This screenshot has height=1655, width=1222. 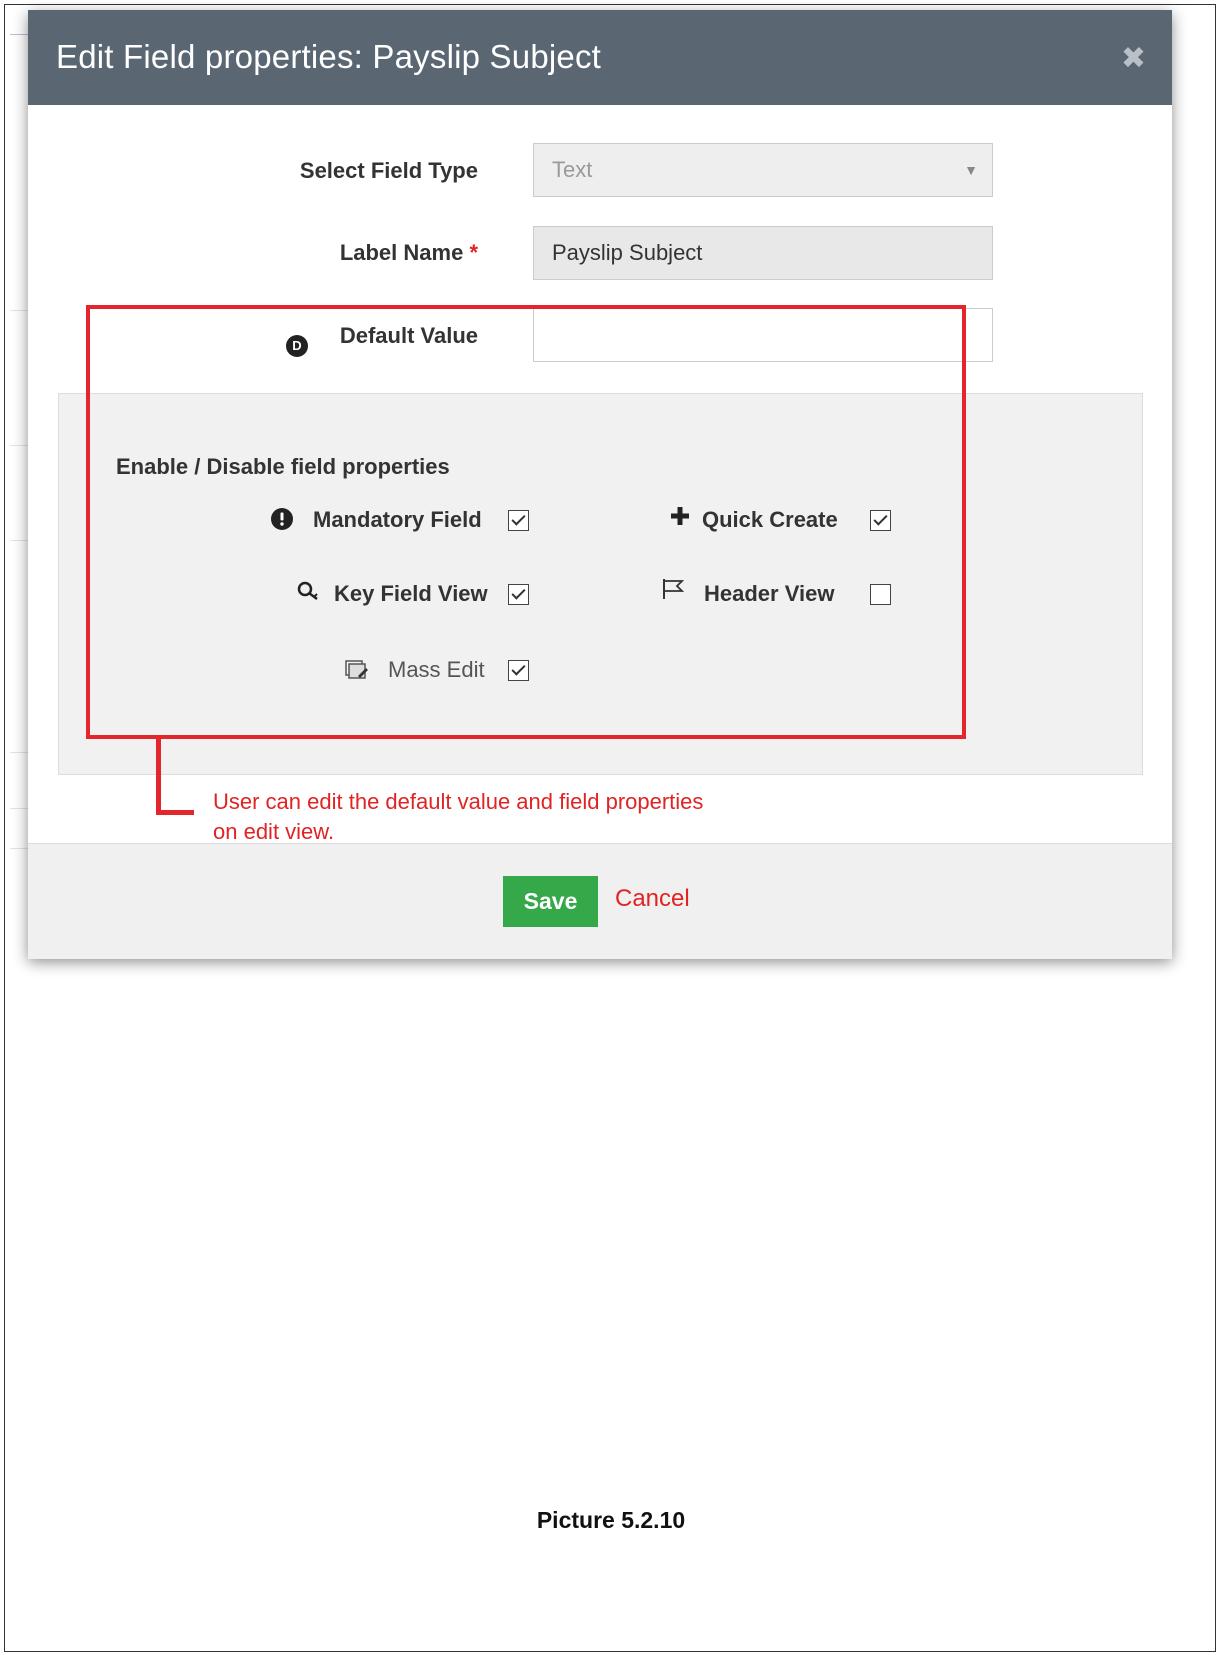 What do you see at coordinates (1133, 59) in the screenshot?
I see `close-icon: ✖` at bounding box center [1133, 59].